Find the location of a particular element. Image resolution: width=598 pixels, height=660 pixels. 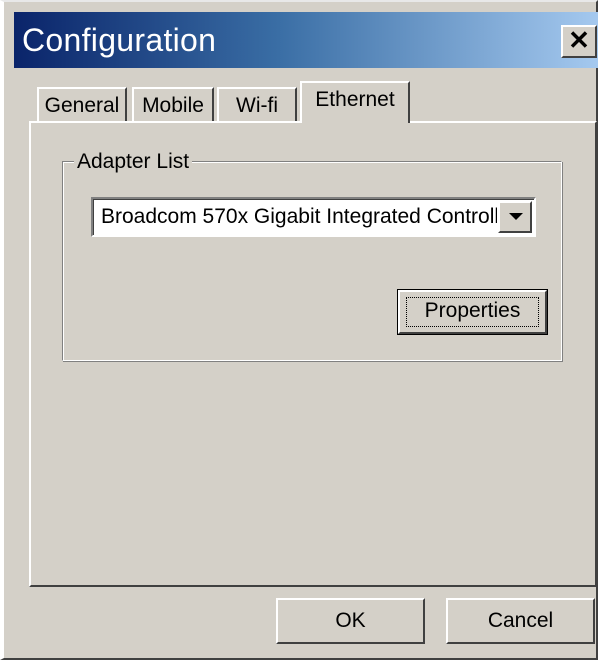

cancel-button-label: Cancel is located at coordinates (520, 620).